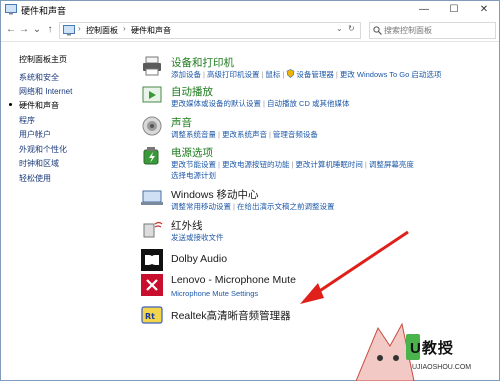 The image size is (500, 381). Describe the element at coordinates (215, 194) in the screenshot. I see `category-title: Windows 移动中心` at that location.